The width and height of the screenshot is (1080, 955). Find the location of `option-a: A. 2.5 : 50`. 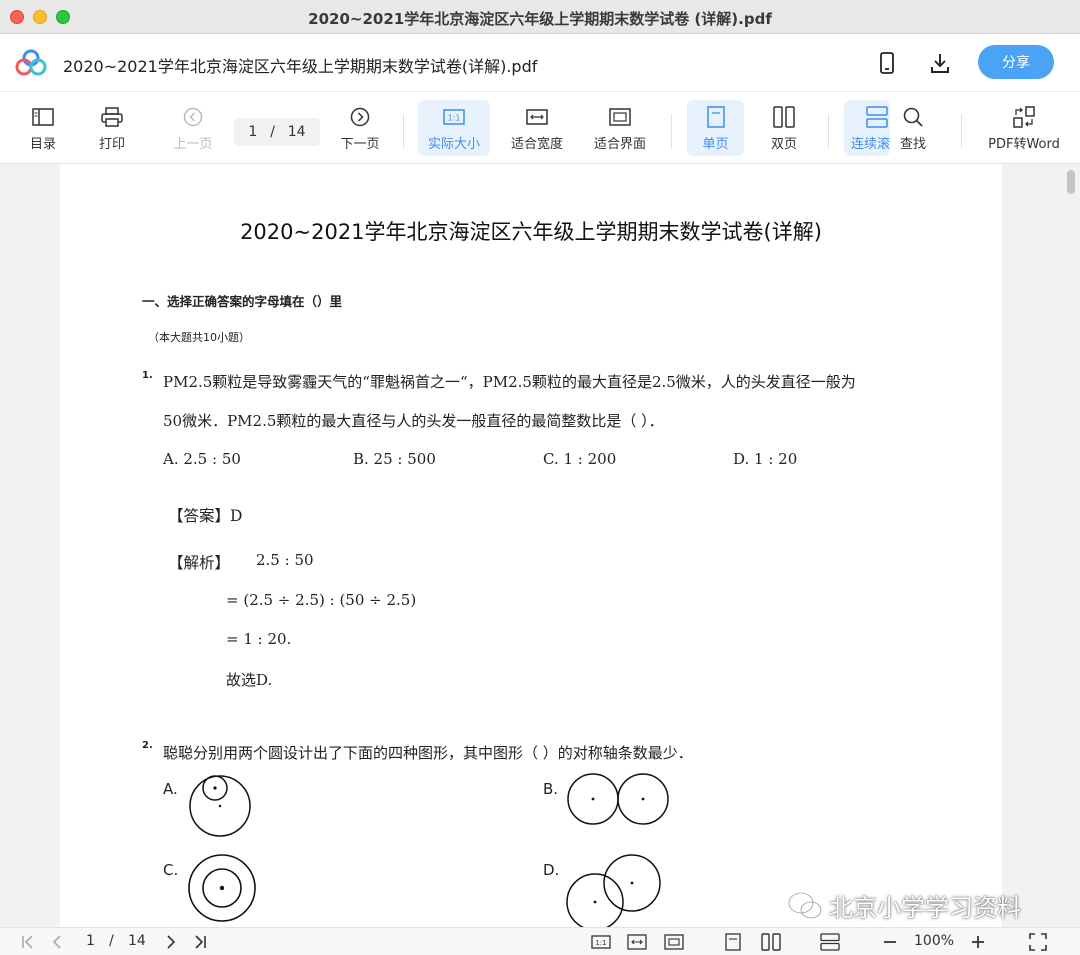

option-a: A. 2.5 : 50 is located at coordinates (202, 459).